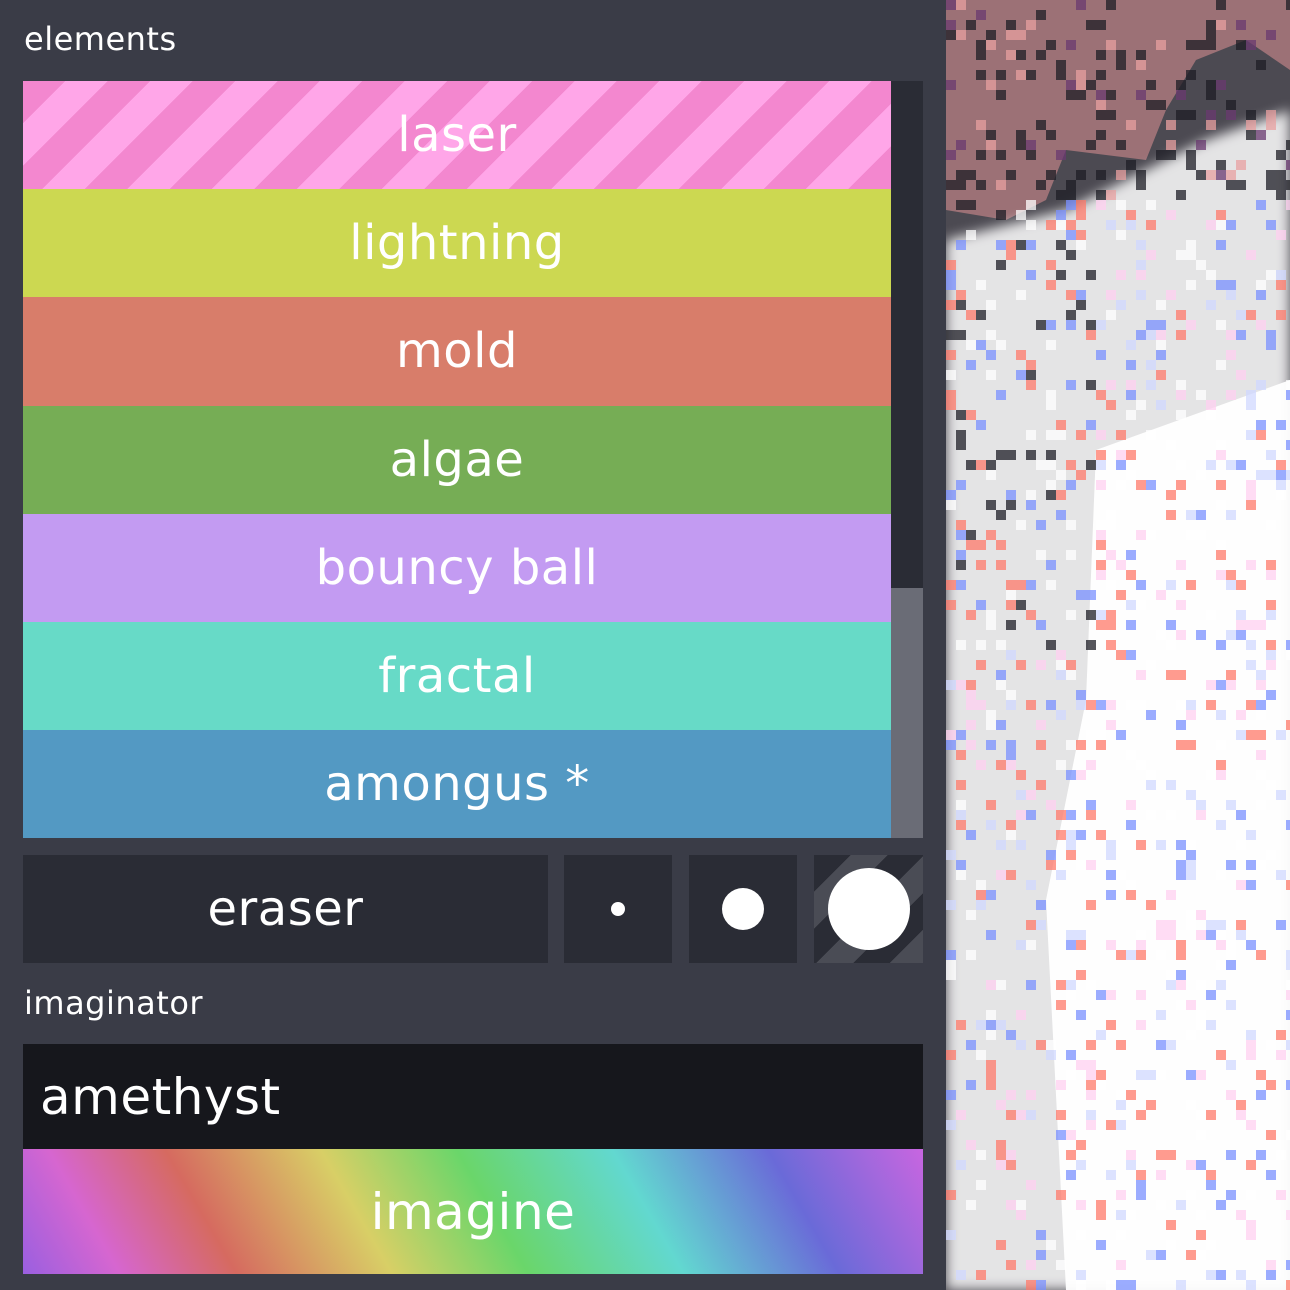 The image size is (1290, 1290). Describe the element at coordinates (285, 909) in the screenshot. I see `eraser-button: eraser` at that location.